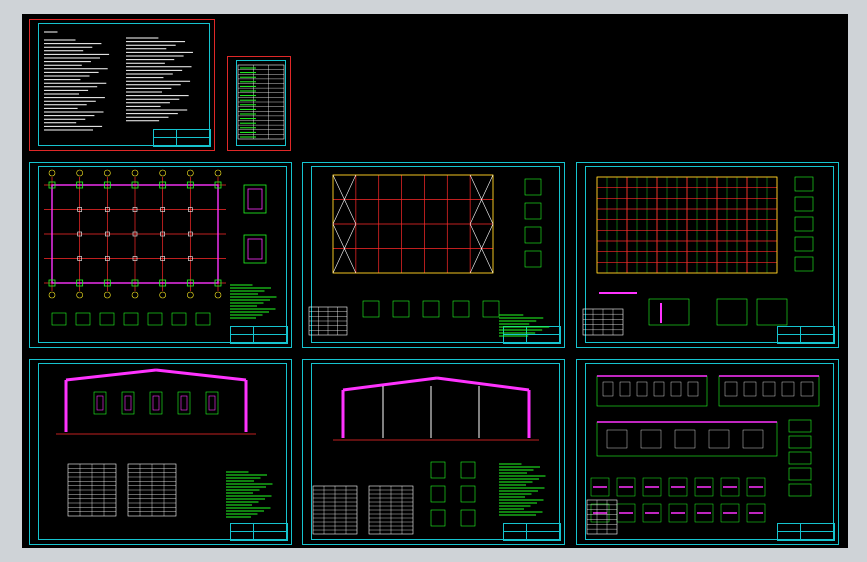 The height and width of the screenshot is (562, 867). What do you see at coordinates (160, 247) in the screenshot?
I see `foundation-plan-drawing` at bounding box center [160, 247].